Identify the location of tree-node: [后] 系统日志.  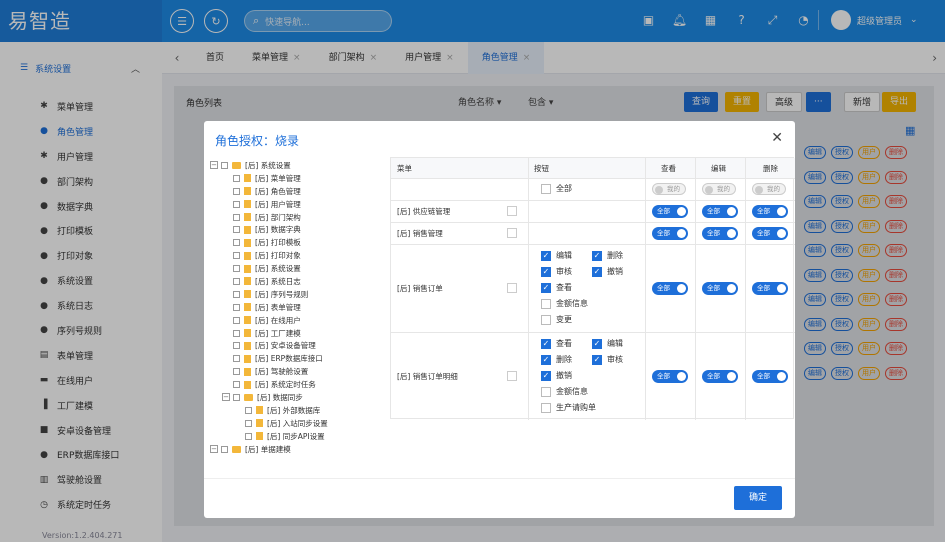
(299, 281).